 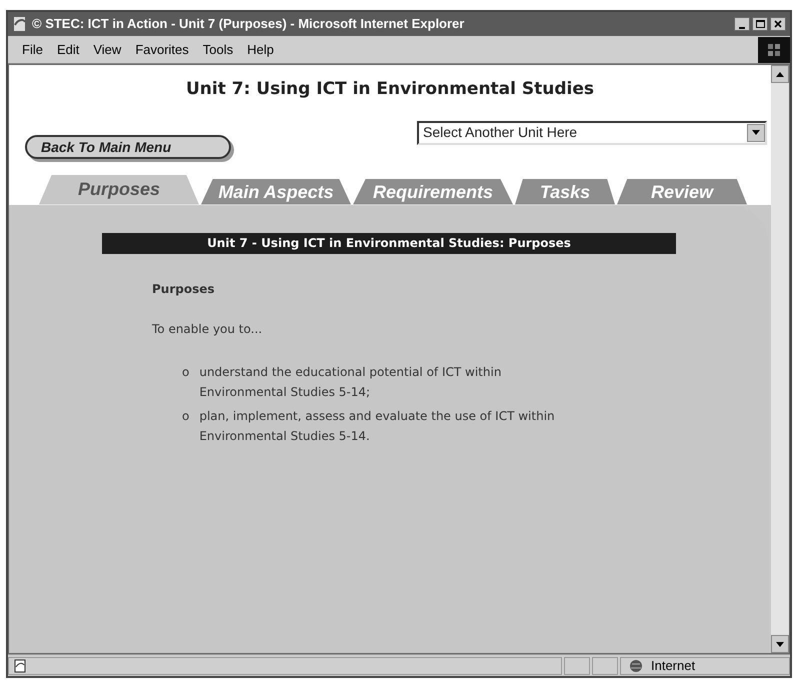 I want to click on globe-icon, so click(x=636, y=665).